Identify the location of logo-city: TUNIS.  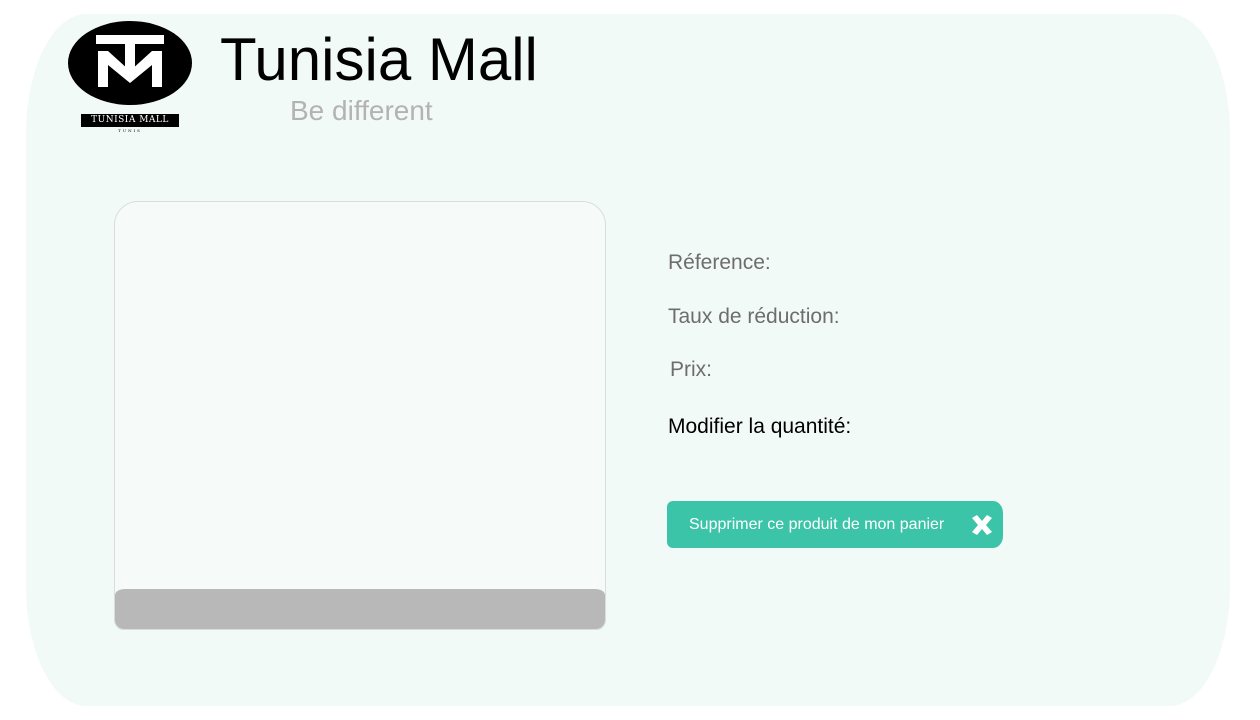
(130, 130).